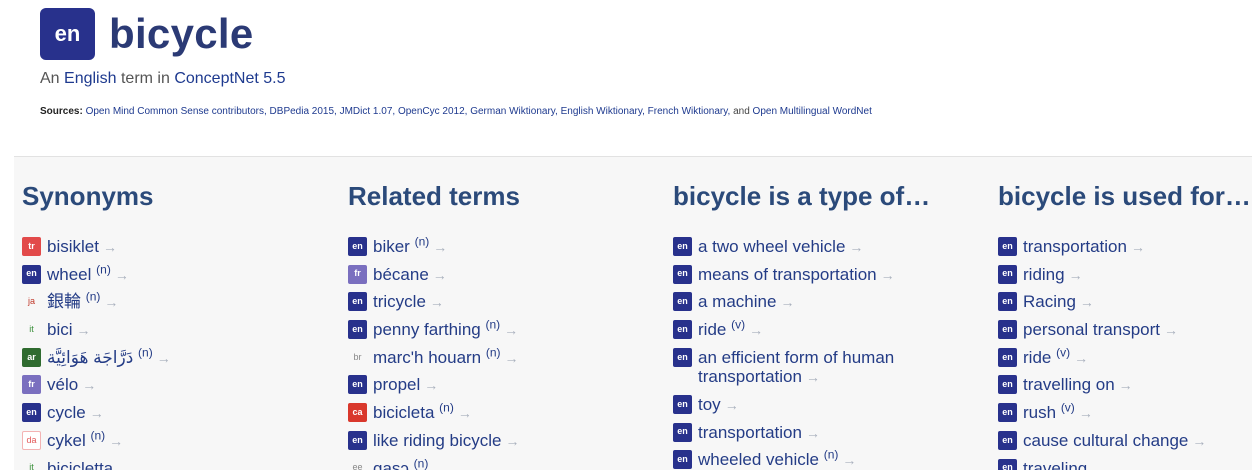 This screenshot has width=1252, height=470. What do you see at coordinates (1102, 275) in the screenshot?
I see `relation-item: en riding →` at bounding box center [1102, 275].